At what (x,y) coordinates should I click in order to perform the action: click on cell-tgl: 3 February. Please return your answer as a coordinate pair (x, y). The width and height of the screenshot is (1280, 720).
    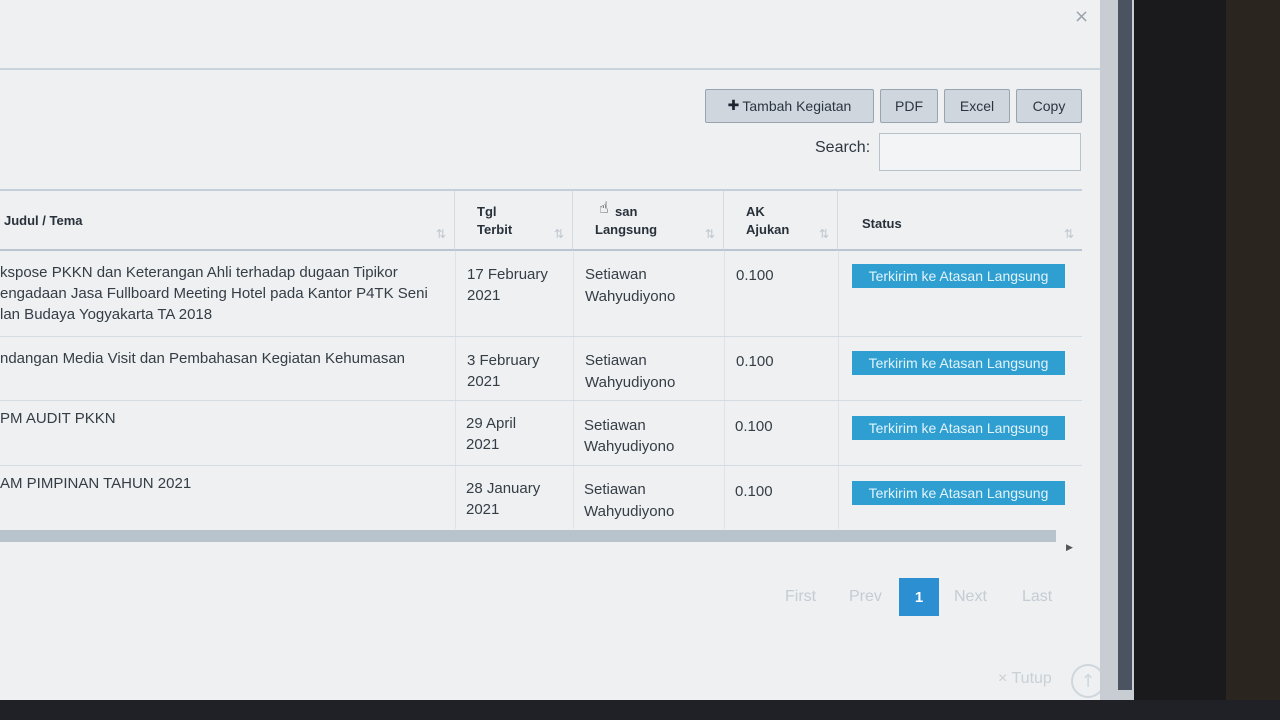
    Looking at the image, I should click on (503, 360).